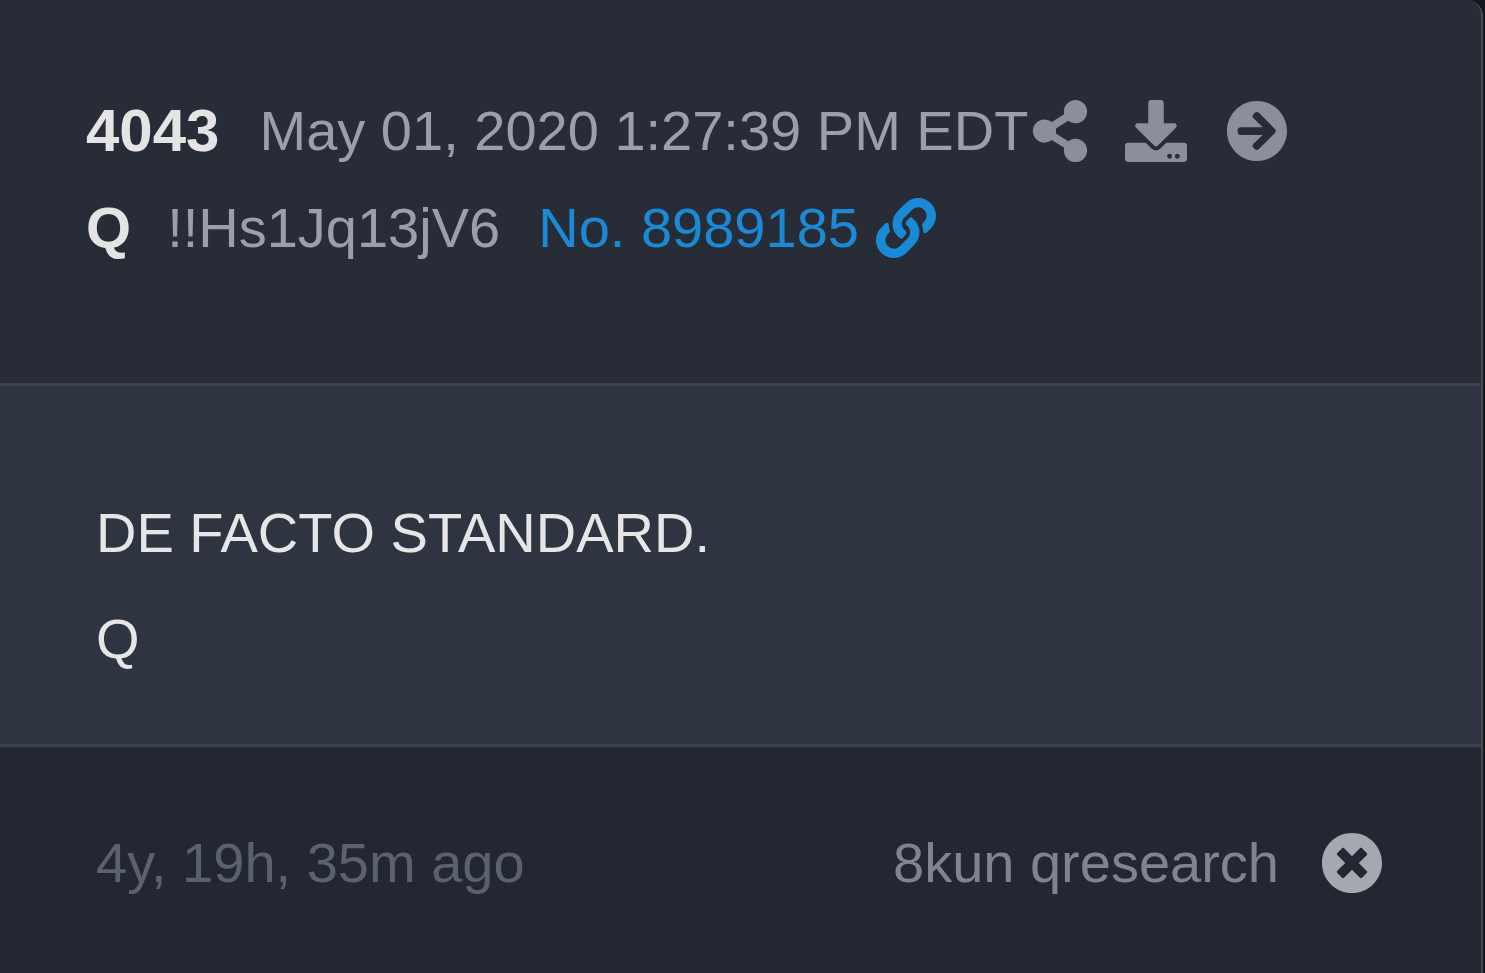  What do you see at coordinates (153, 131) in the screenshot?
I see `post-number: 4043` at bounding box center [153, 131].